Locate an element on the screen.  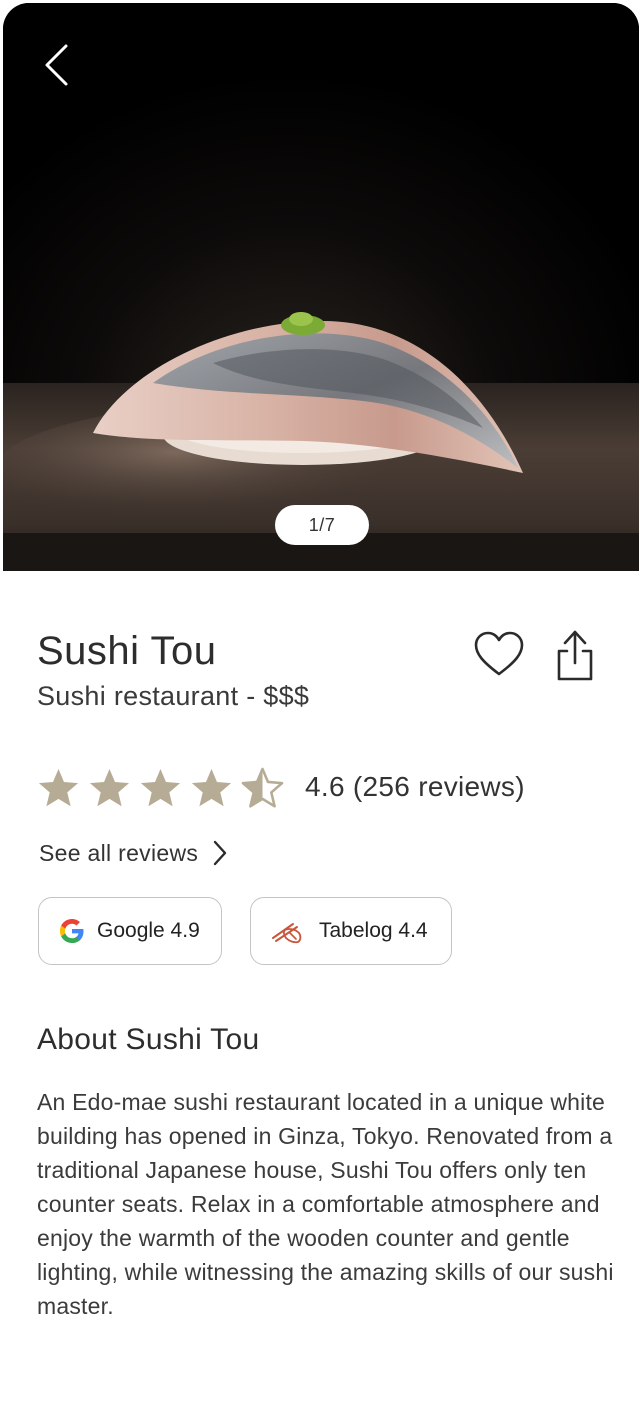
back-icon is located at coordinates (56, 65).